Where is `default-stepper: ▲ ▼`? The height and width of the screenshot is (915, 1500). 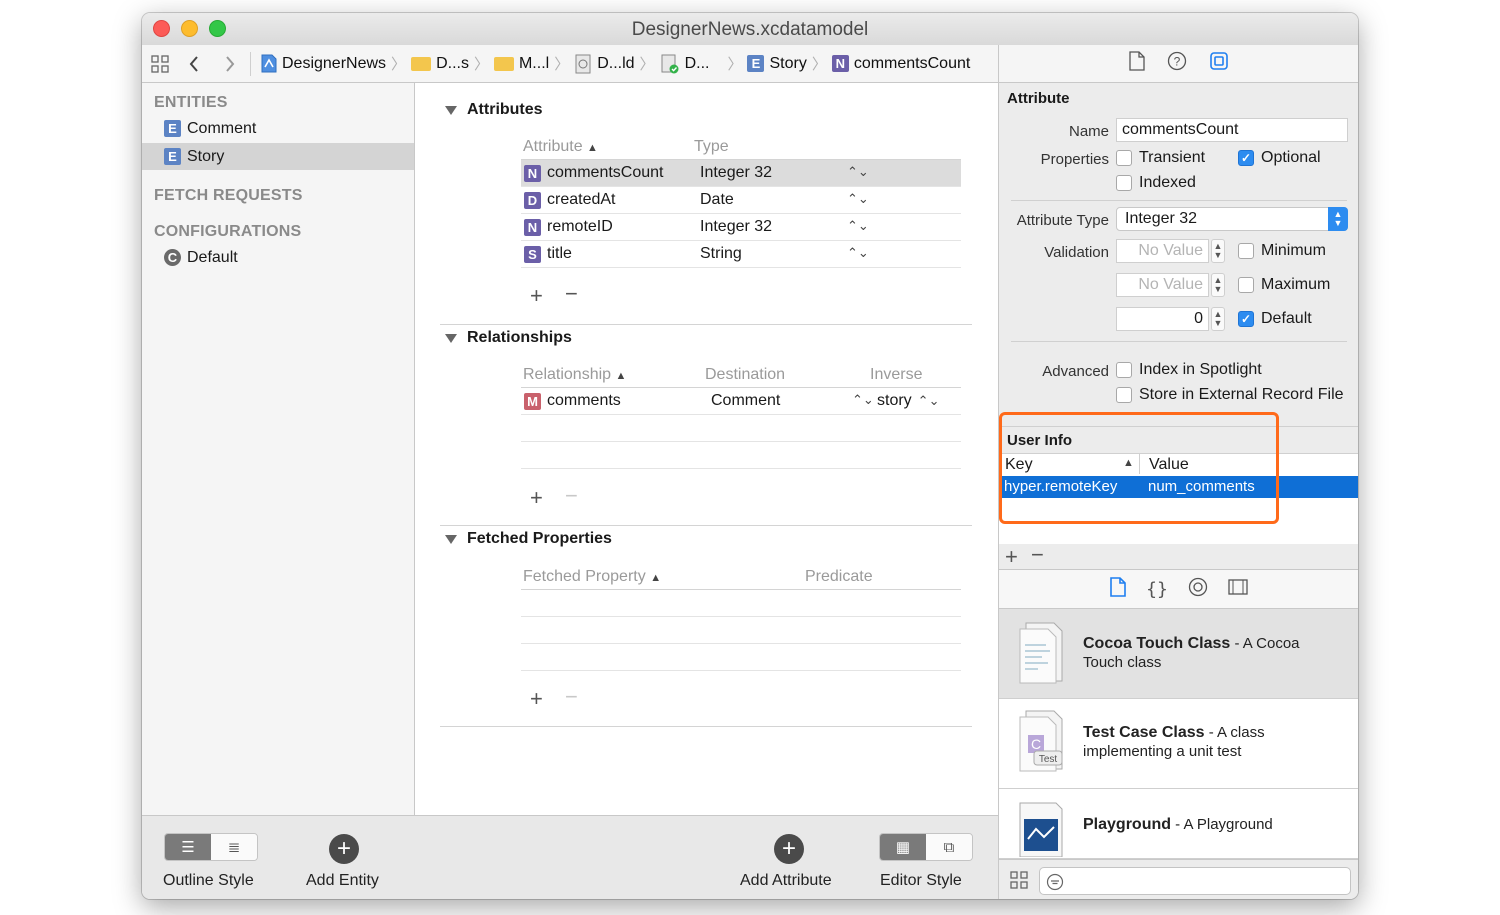
default-stepper: ▲ ▼ is located at coordinates (1218, 319).